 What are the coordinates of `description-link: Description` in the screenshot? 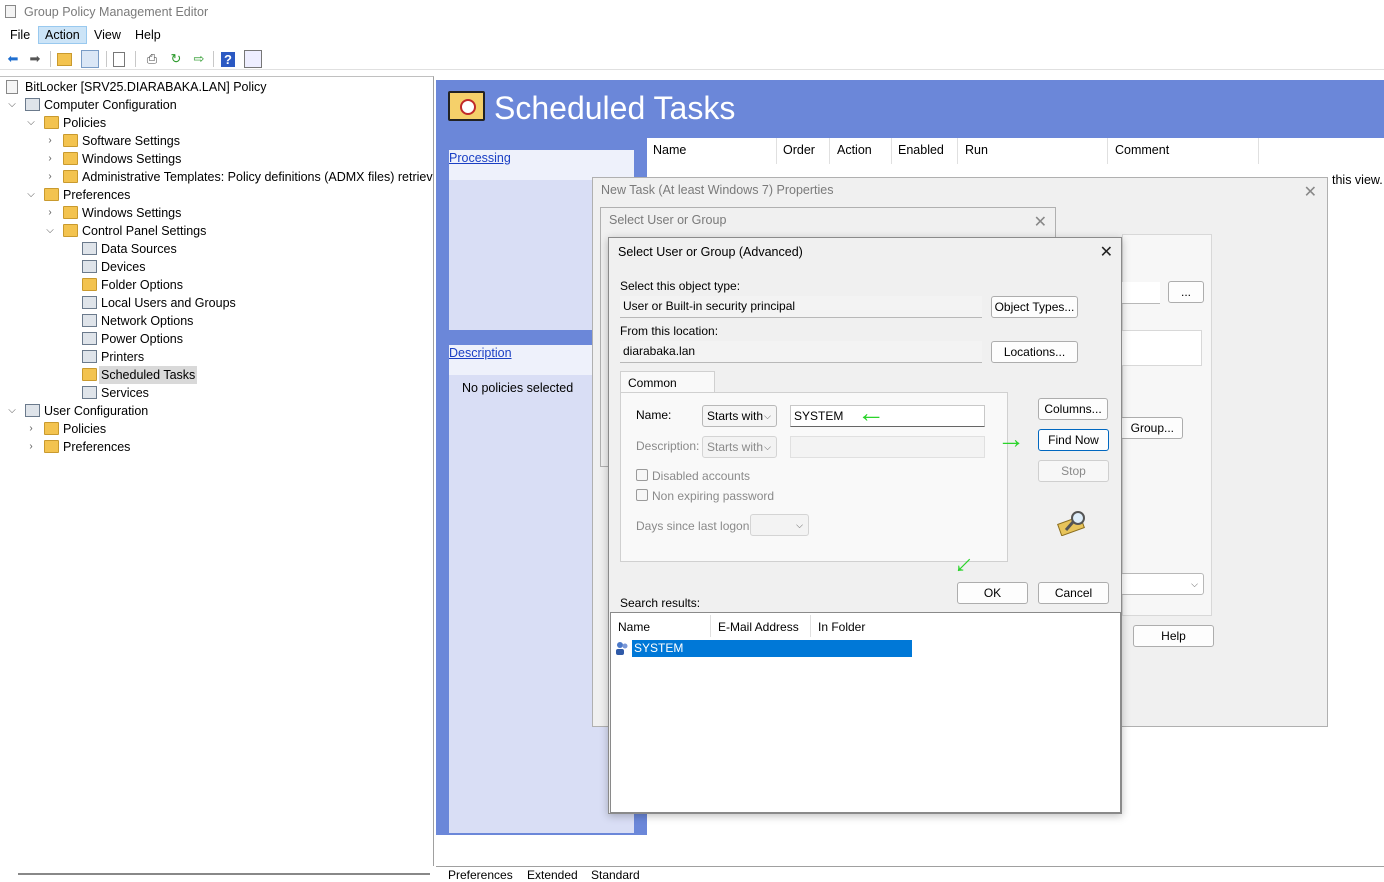 It's located at (480, 353).